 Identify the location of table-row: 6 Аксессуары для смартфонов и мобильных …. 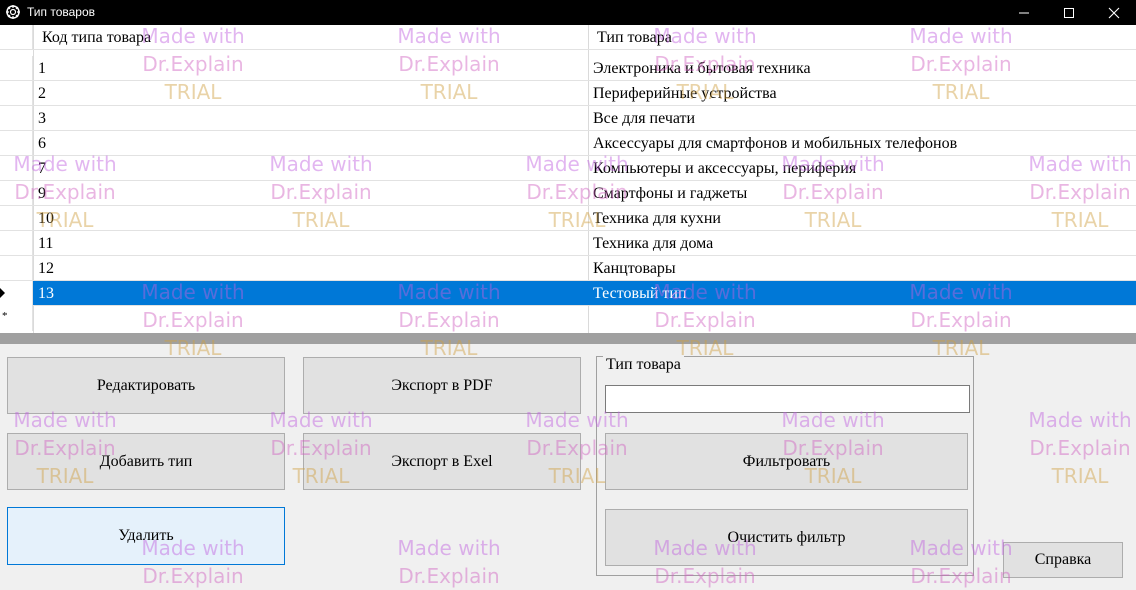
(568, 143).